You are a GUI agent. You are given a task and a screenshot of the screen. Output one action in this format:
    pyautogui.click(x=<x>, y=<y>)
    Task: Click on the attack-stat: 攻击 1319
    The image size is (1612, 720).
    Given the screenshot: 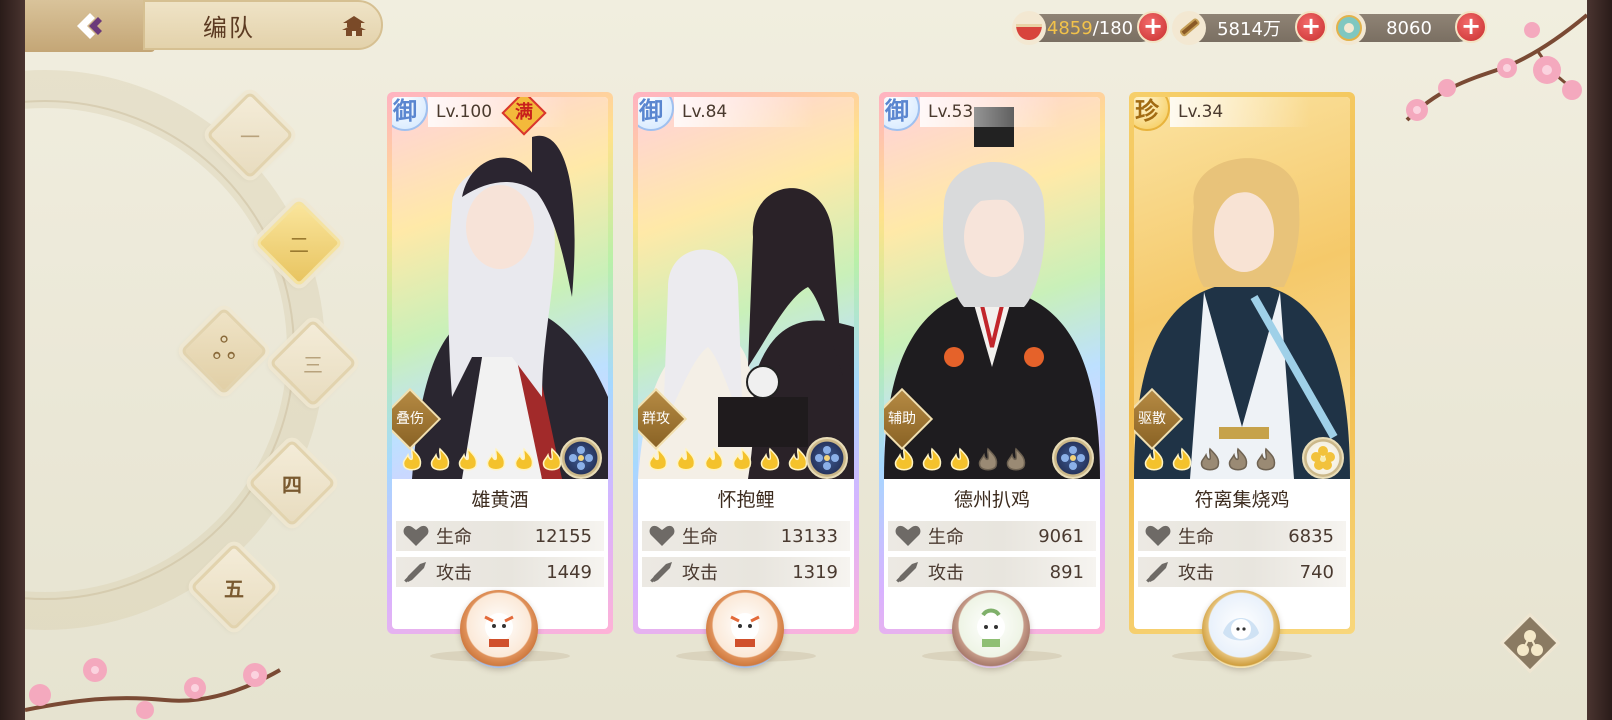 What is the action you would take?
    pyautogui.click(x=746, y=572)
    